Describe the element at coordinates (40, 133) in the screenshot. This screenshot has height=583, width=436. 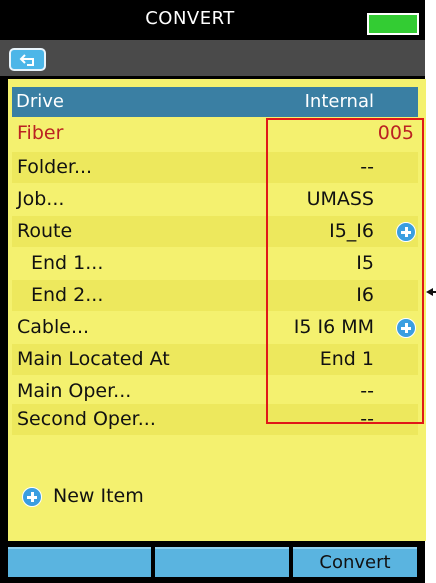
I see `fiber-label: Fiber` at that location.